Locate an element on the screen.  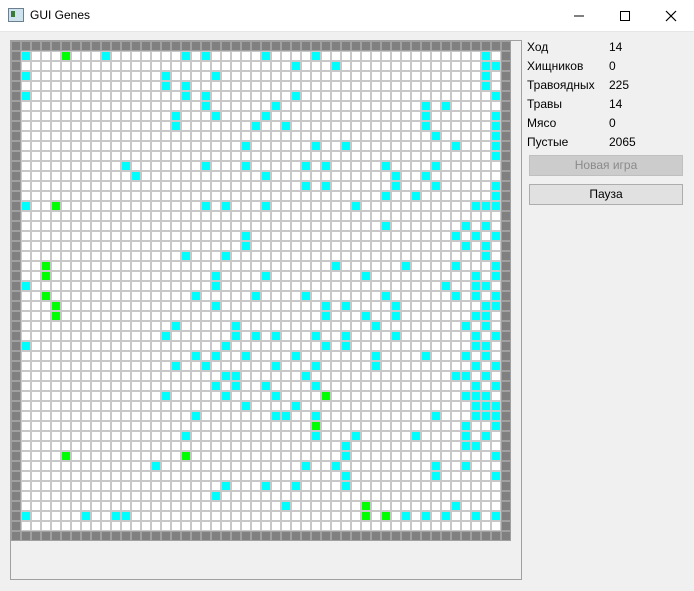
new-game-button: Новая игра is located at coordinates (606, 165).